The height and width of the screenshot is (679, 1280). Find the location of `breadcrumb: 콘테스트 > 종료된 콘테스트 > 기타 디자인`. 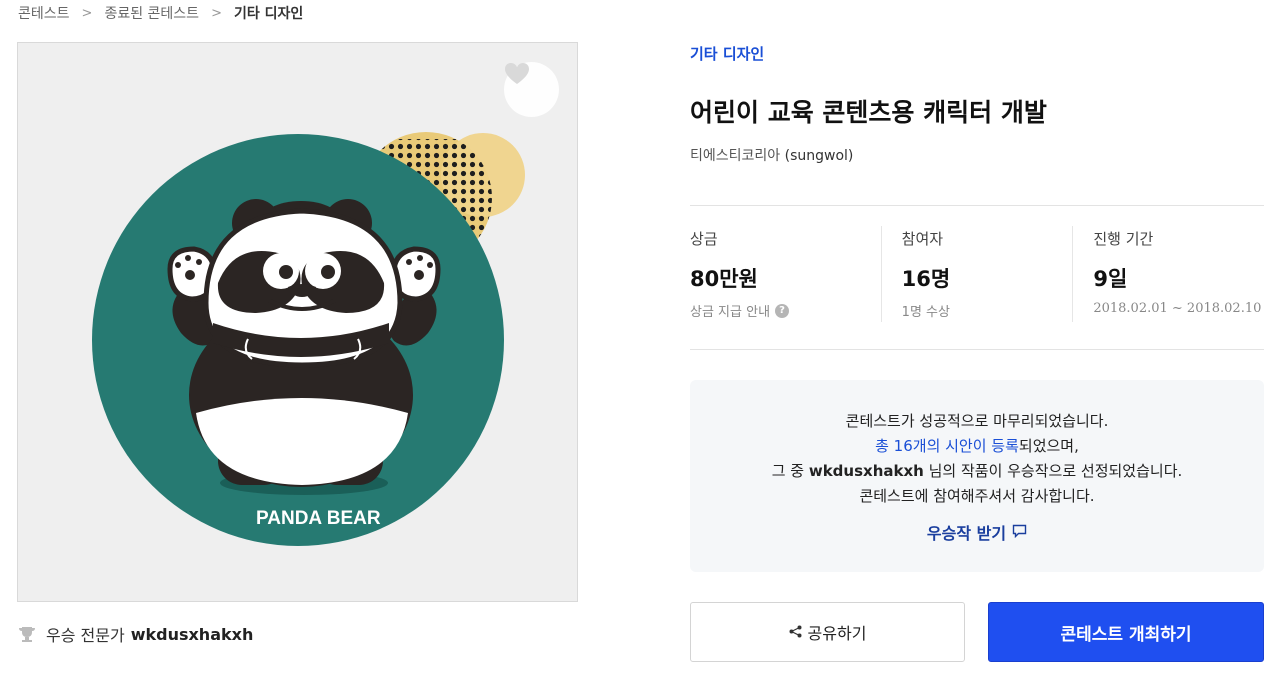

breadcrumb: 콘테스트 > 종료된 콘테스트 > 기타 디자인 is located at coordinates (160, 13).